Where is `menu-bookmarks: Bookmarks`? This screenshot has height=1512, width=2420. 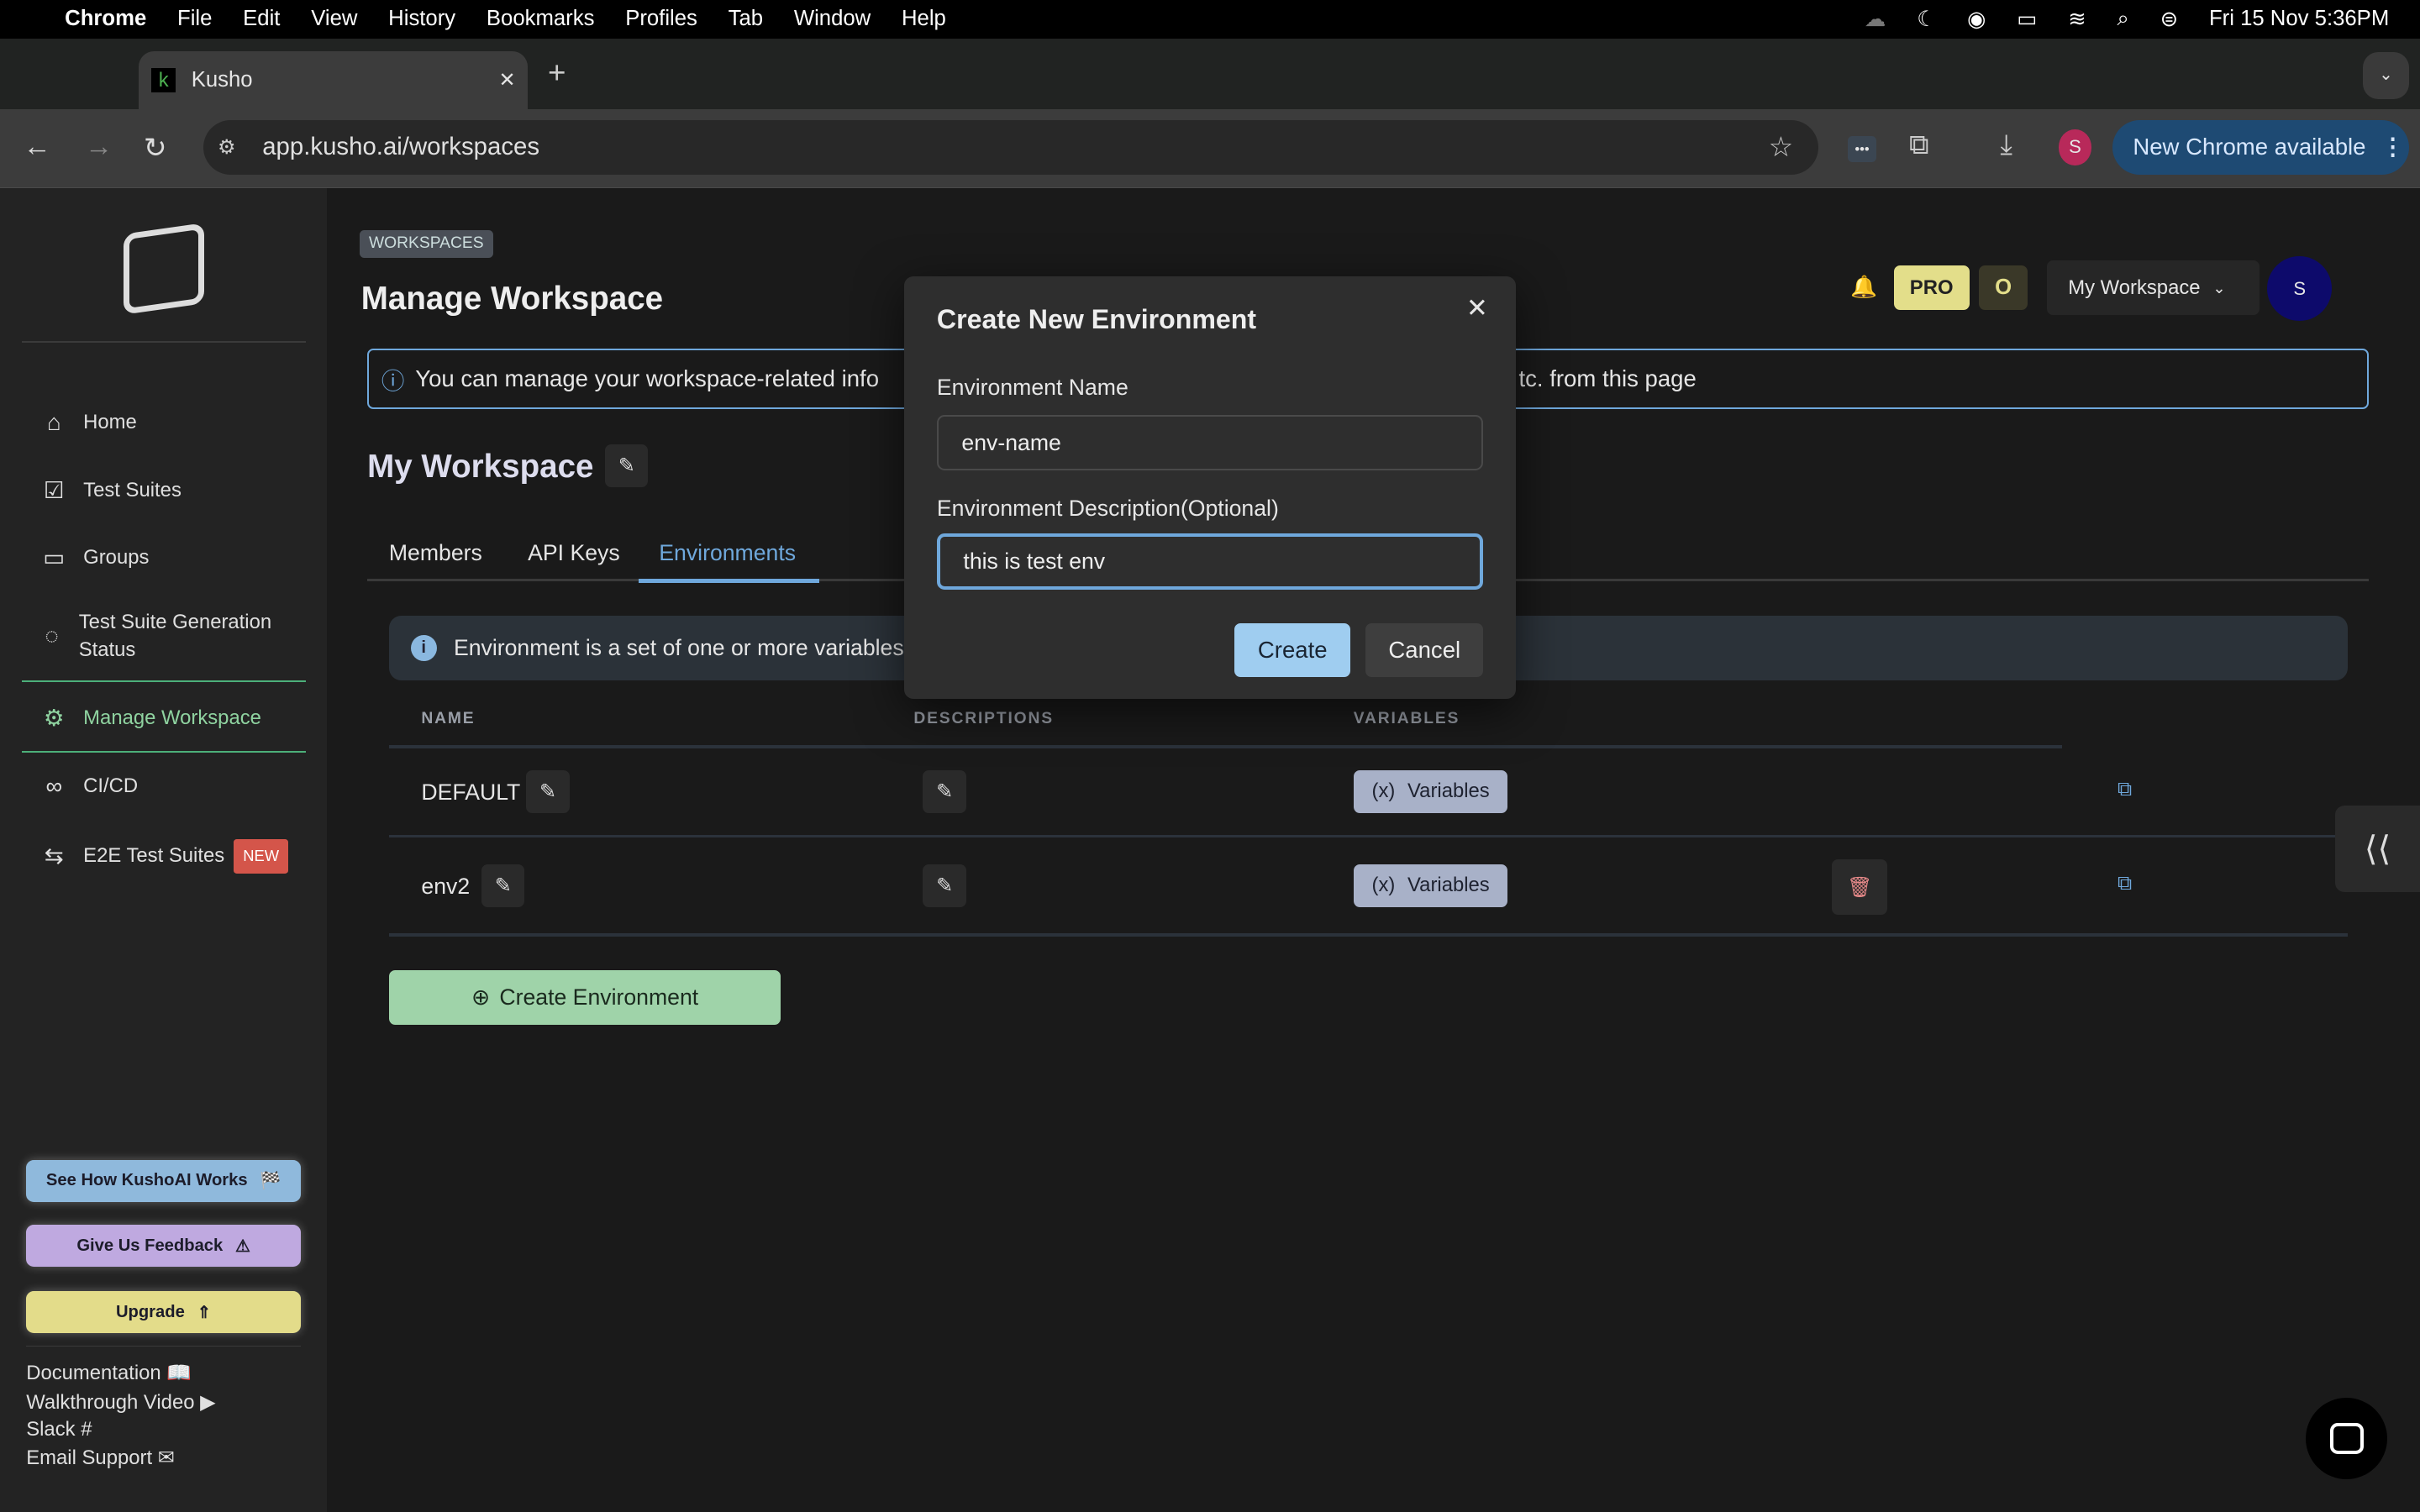
menu-bookmarks: Bookmarks is located at coordinates (541, 19).